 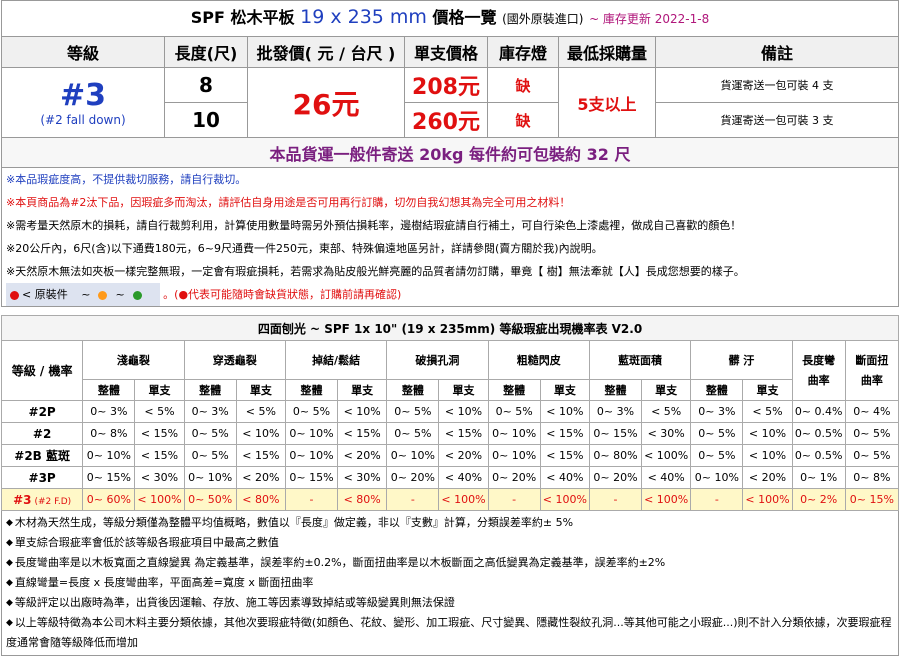 I want to click on grade-label-text: #2B 藍斑, so click(x=42, y=456).